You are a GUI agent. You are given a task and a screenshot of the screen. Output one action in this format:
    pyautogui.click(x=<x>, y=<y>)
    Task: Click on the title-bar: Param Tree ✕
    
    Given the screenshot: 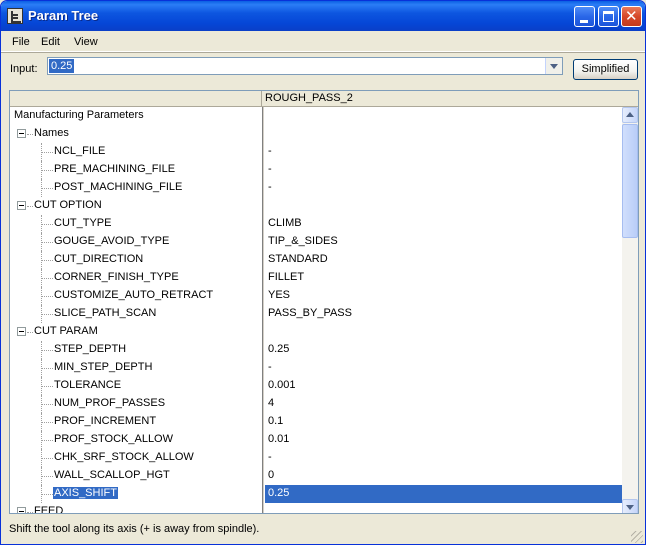 What is the action you would take?
    pyautogui.click(x=323, y=16)
    